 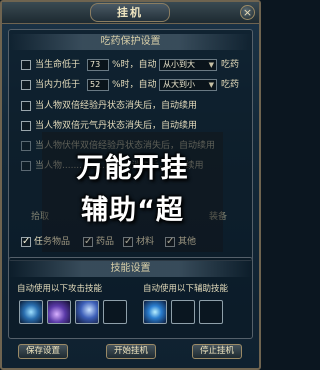 I want to click on hp-order-dropdown: 从小到大 ▼, so click(x=188, y=65).